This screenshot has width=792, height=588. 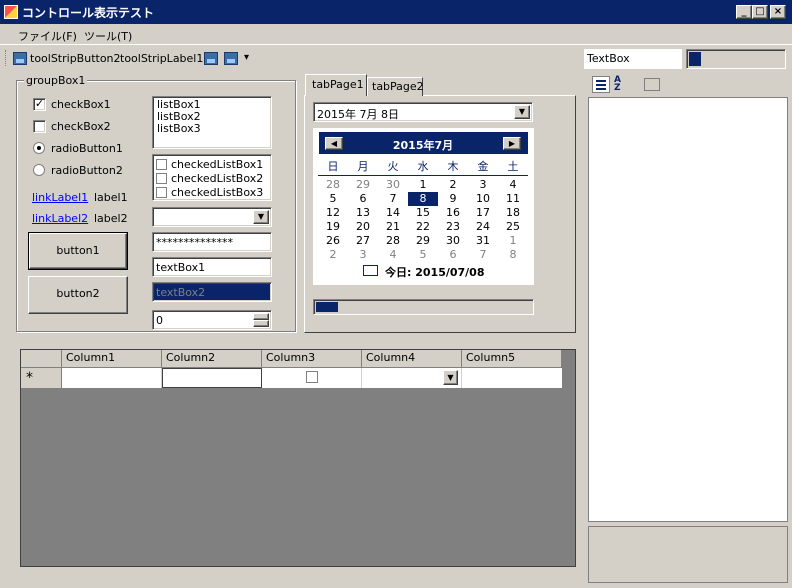 I want to click on calendar-today-label: 今日: 2015/07/08, so click(x=435, y=272).